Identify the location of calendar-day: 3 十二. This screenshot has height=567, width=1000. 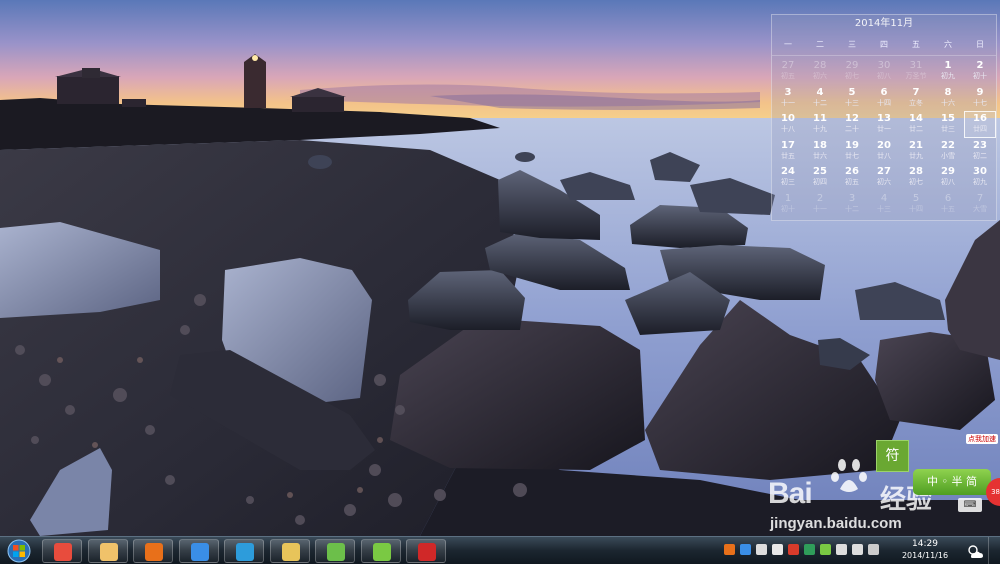
(852, 204).